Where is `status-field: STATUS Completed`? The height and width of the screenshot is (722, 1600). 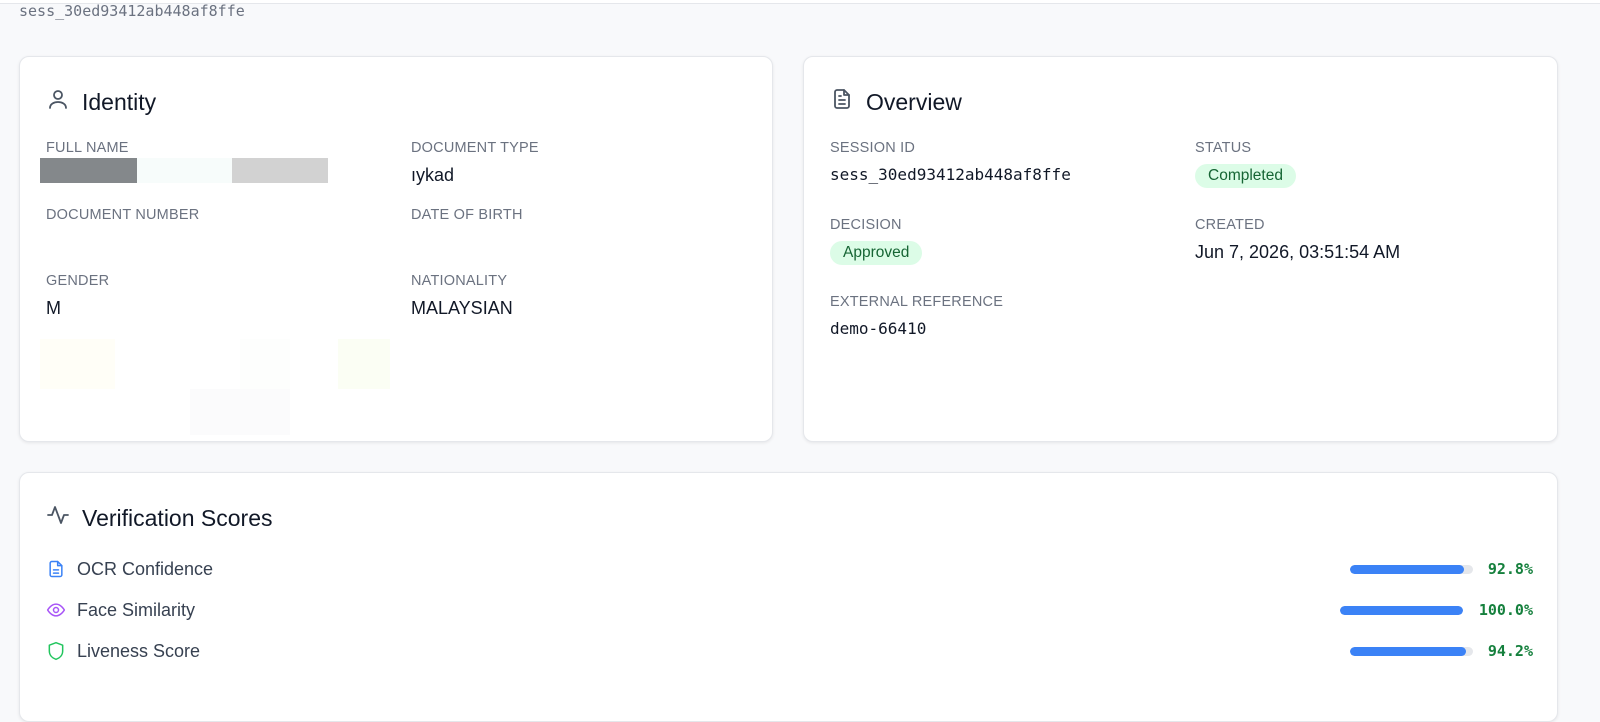
status-field: STATUS Completed is located at coordinates (1245, 164).